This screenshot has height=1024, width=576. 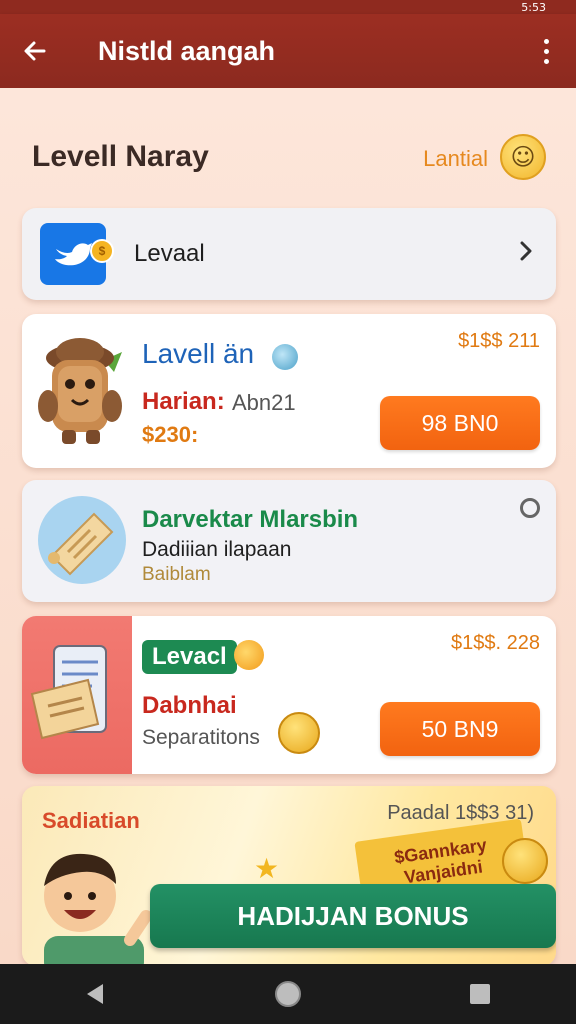 I want to click on offer2-line1: Dadiiian ilapaan, so click(x=217, y=549).